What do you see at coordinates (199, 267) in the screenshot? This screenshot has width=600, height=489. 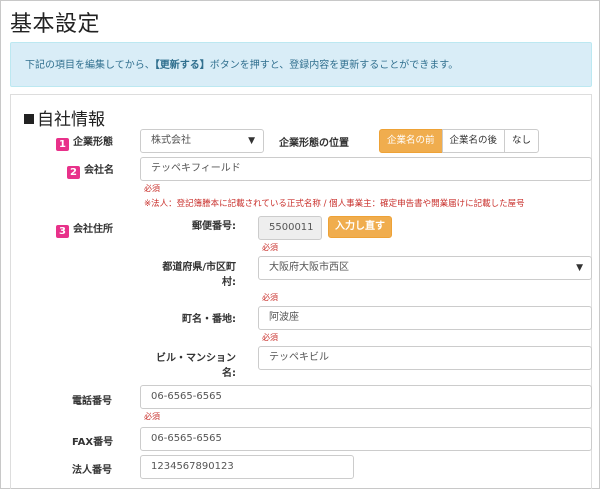 I see `prefecture-label-line-1: 都道府県/市区町` at bounding box center [199, 267].